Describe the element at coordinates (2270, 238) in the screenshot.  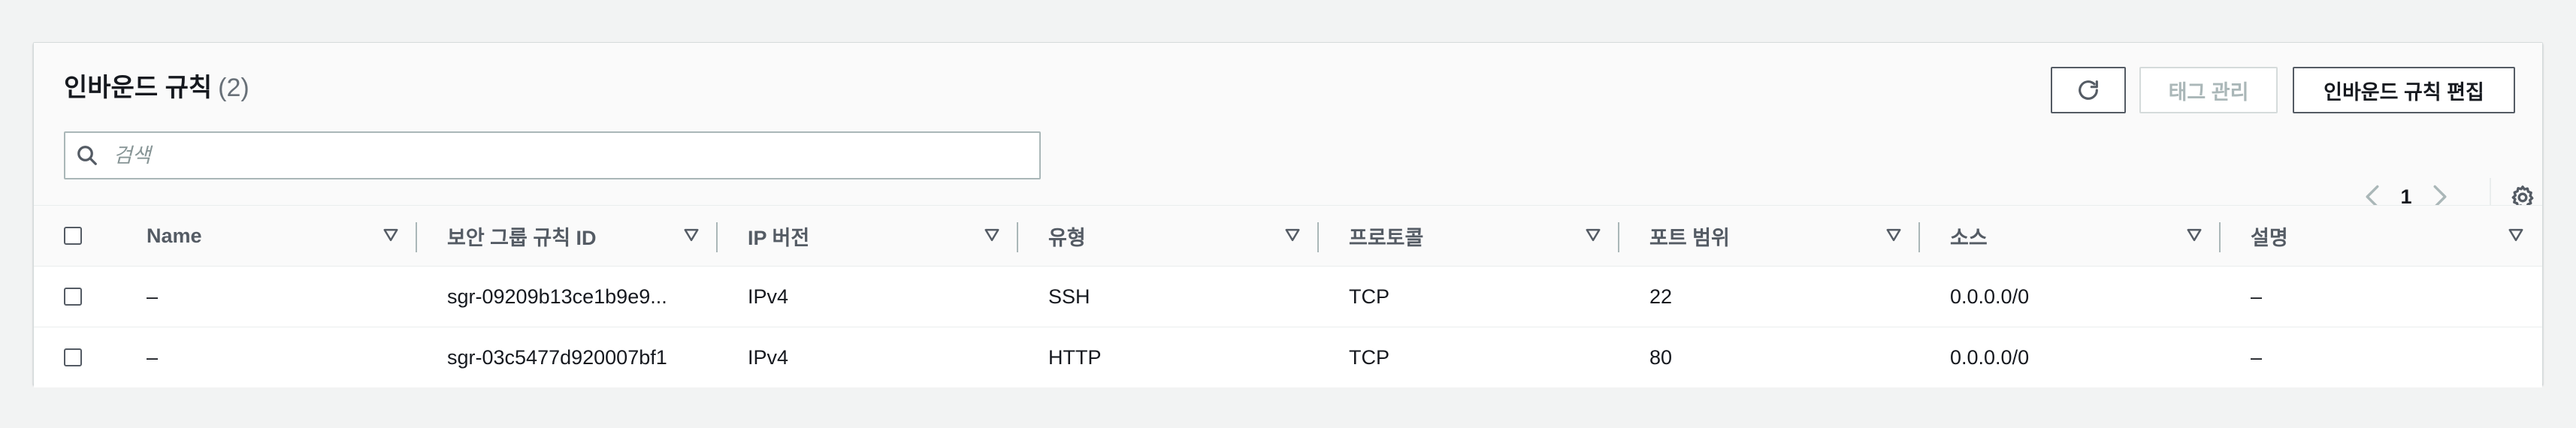
I see `column-label: 설명` at that location.